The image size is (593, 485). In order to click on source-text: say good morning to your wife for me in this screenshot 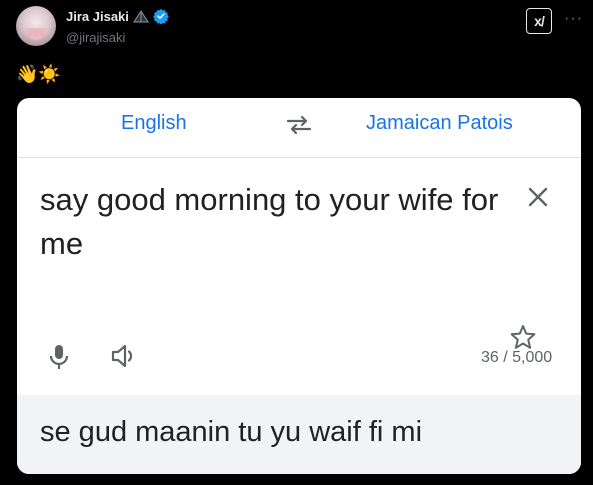, I will do `click(270, 222)`.